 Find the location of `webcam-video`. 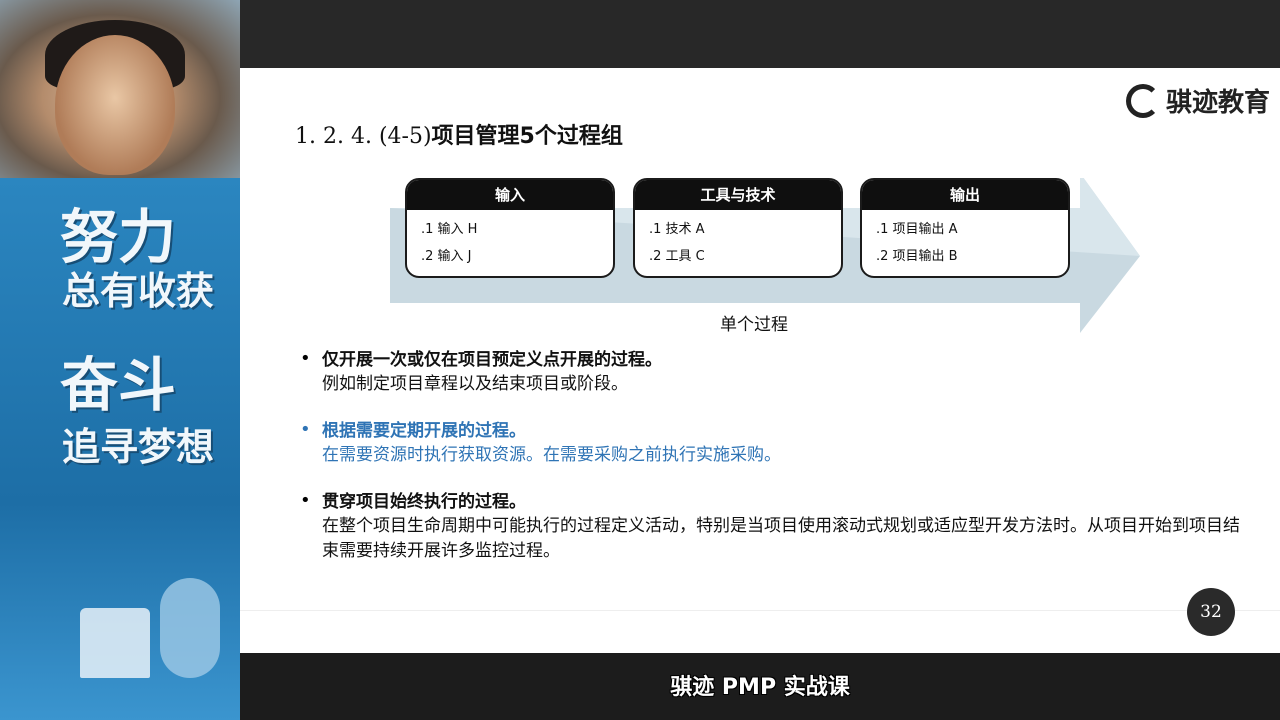

webcam-video is located at coordinates (120, 89).